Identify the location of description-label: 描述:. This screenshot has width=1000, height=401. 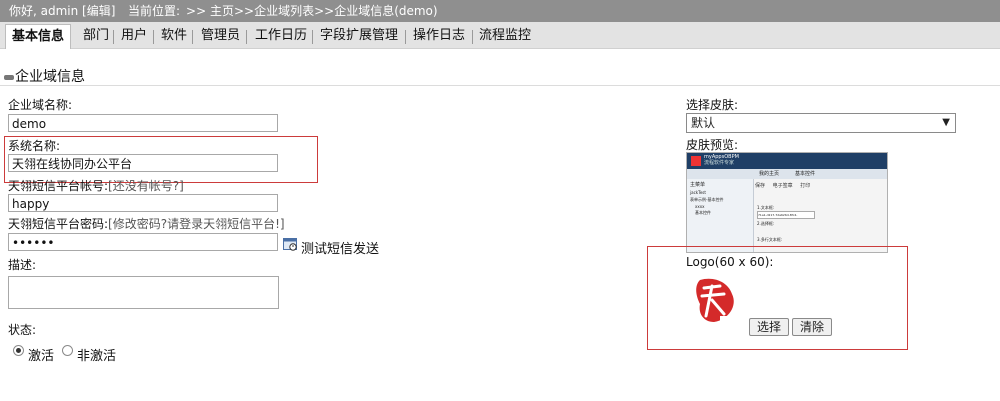
(22, 265).